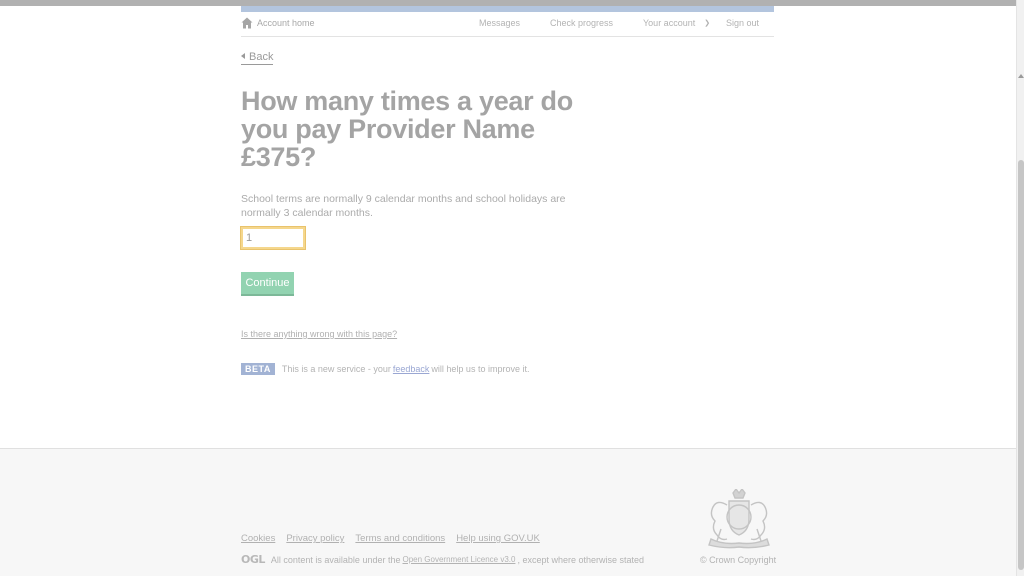  I want to click on report-problem-link: Is there anything wrong with this page?, so click(319, 334).